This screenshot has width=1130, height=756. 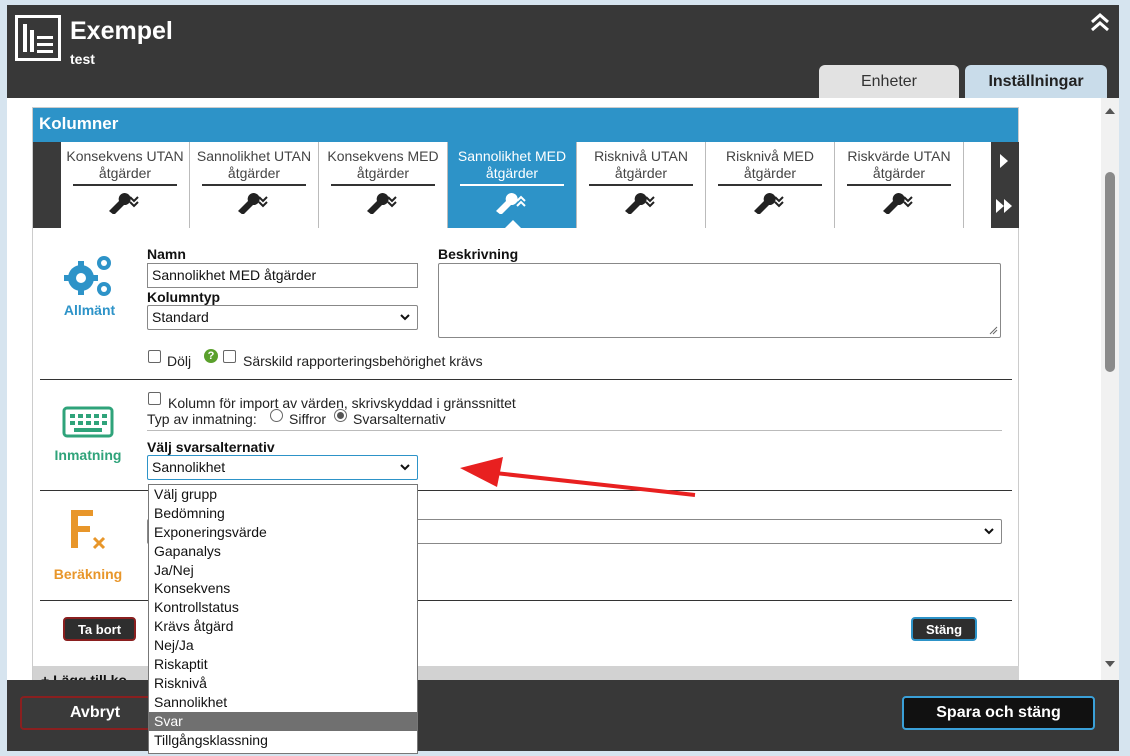 What do you see at coordinates (563, 51) in the screenshot?
I see `app-header: Exempel test Enheter Inställningar` at bounding box center [563, 51].